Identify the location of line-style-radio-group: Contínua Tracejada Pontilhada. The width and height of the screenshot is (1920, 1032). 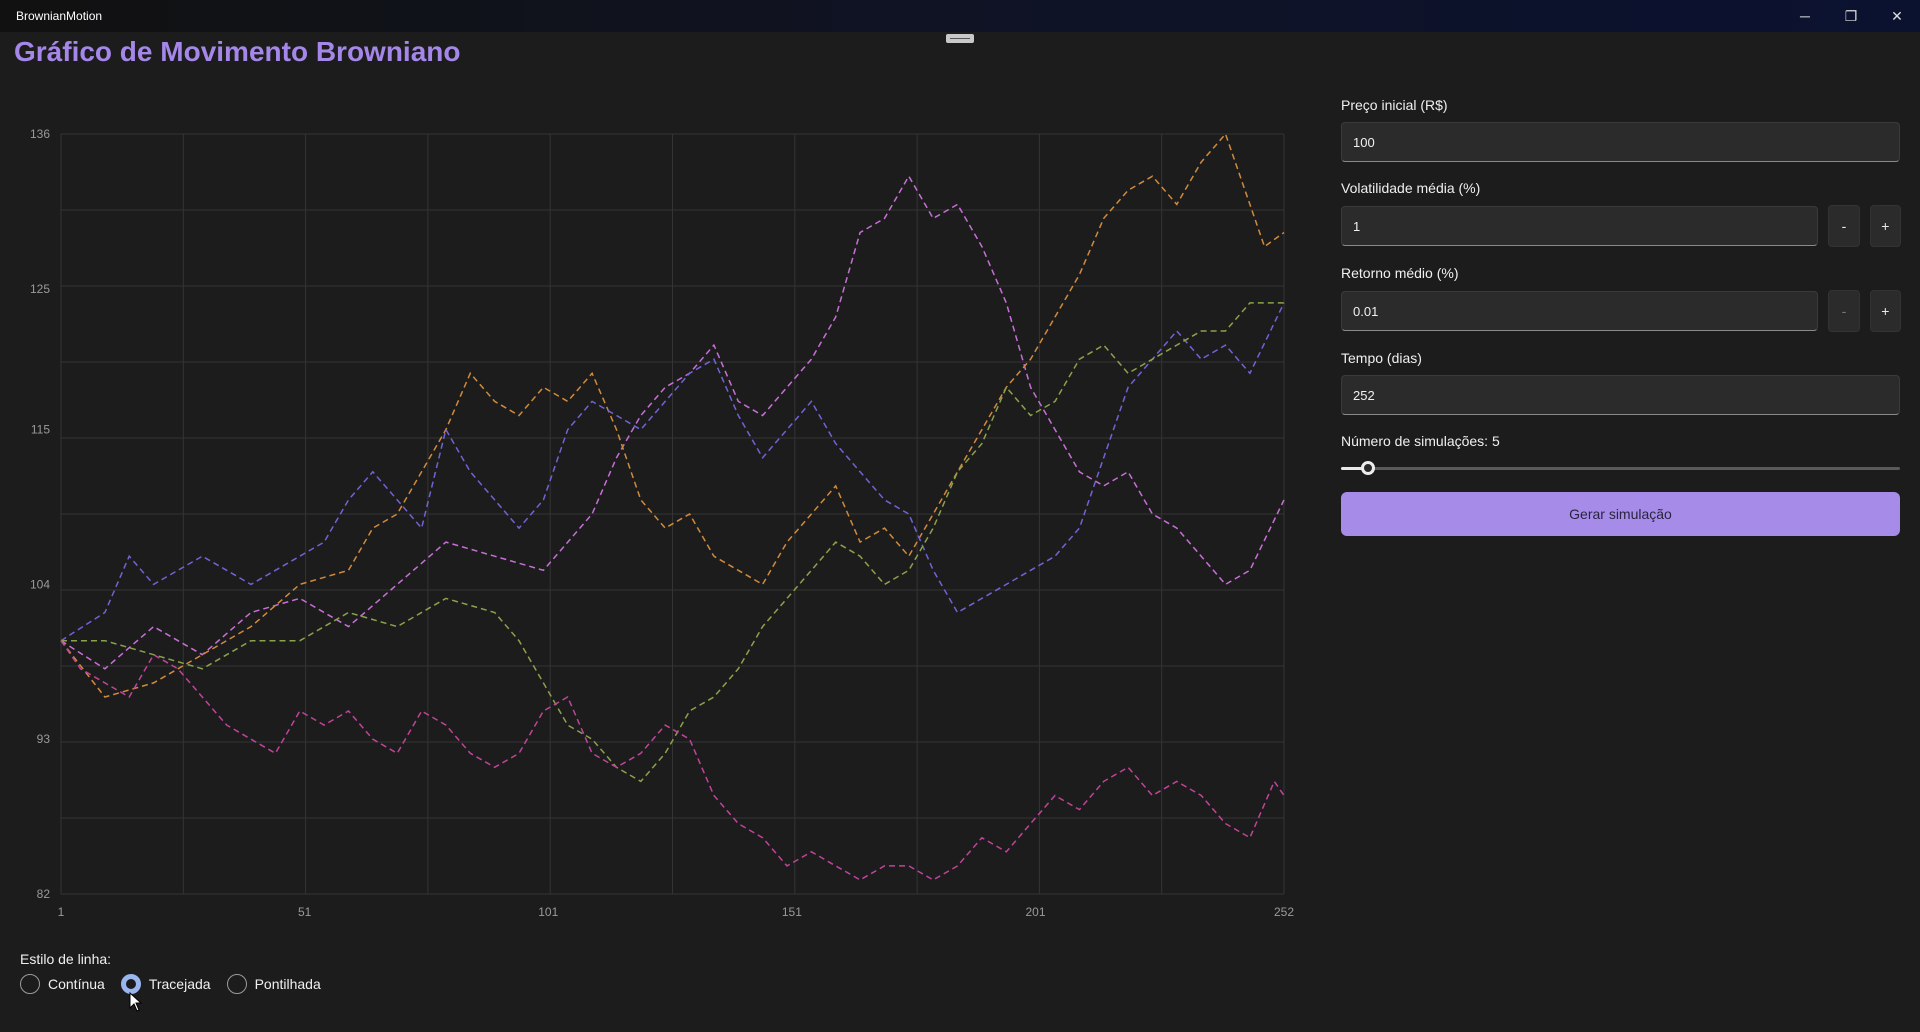
(178, 984).